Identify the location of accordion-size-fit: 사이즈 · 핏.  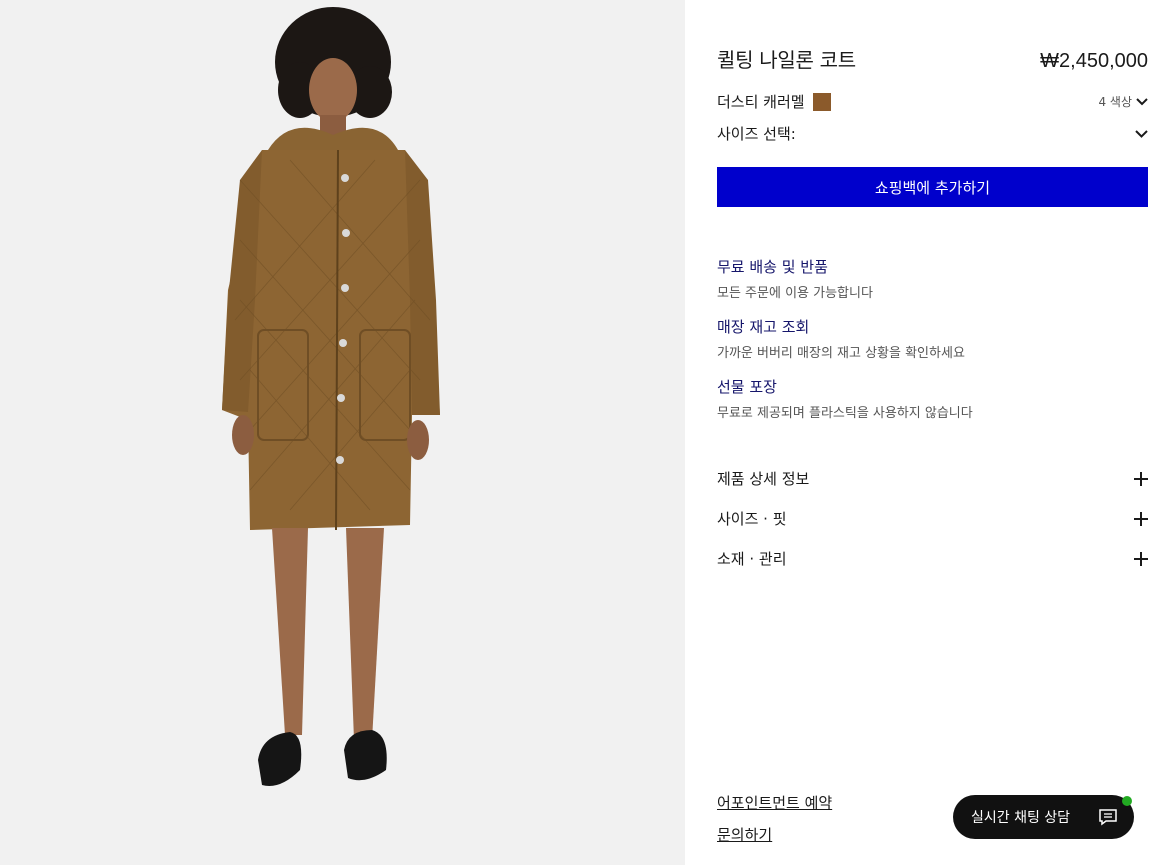
(932, 518).